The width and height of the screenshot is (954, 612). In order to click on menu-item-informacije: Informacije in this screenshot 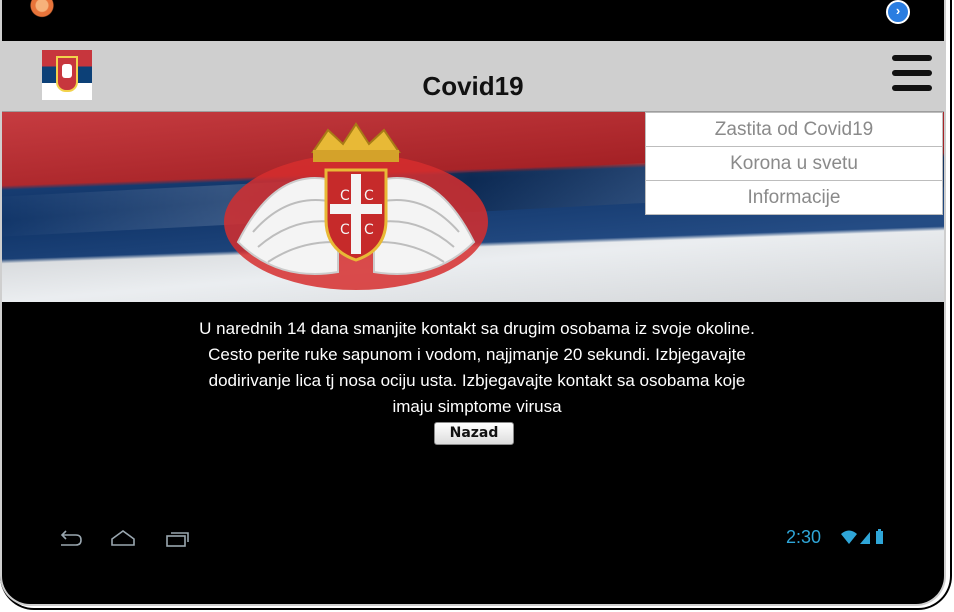, I will do `click(794, 197)`.